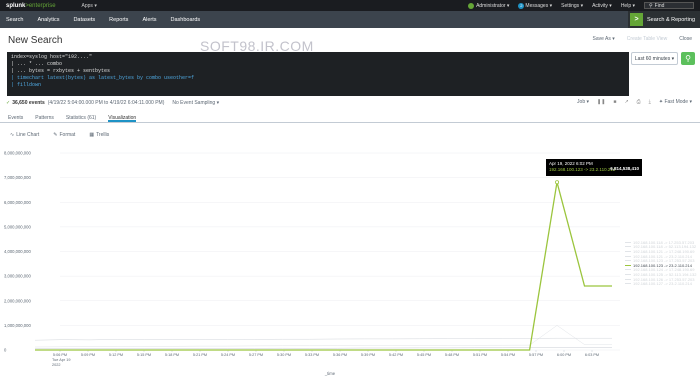  Describe the element at coordinates (626, 102) in the screenshot. I see `share-icon: ↗` at that location.